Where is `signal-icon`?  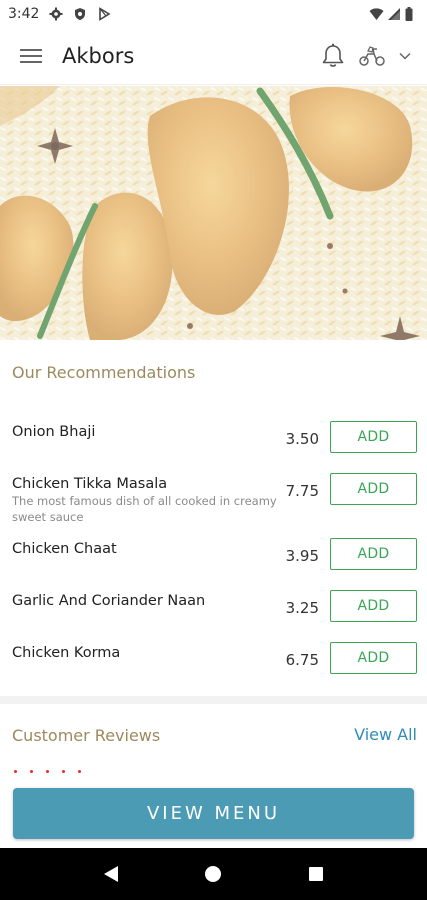
signal-icon is located at coordinates (394, 14).